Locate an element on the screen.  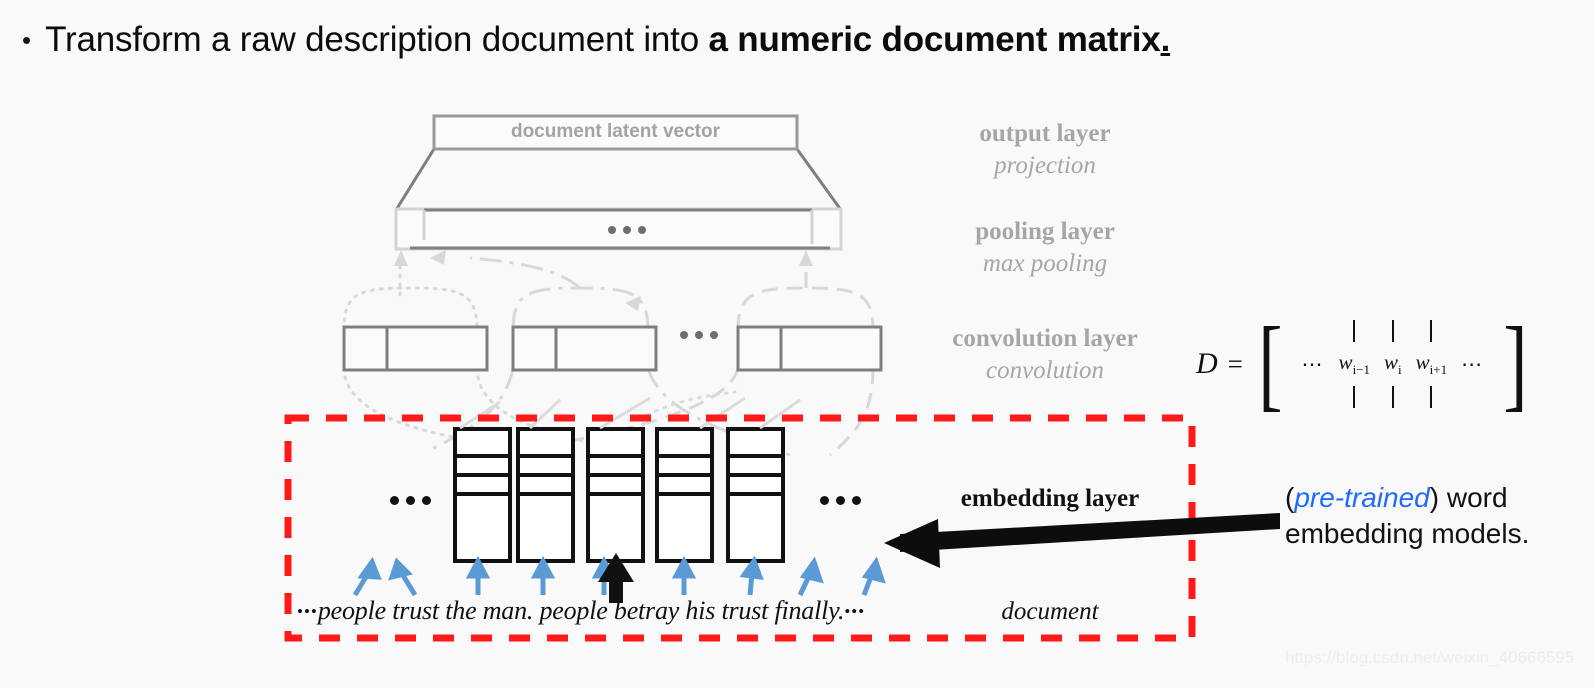
pooling-ellipsis is located at coordinates (627, 230).